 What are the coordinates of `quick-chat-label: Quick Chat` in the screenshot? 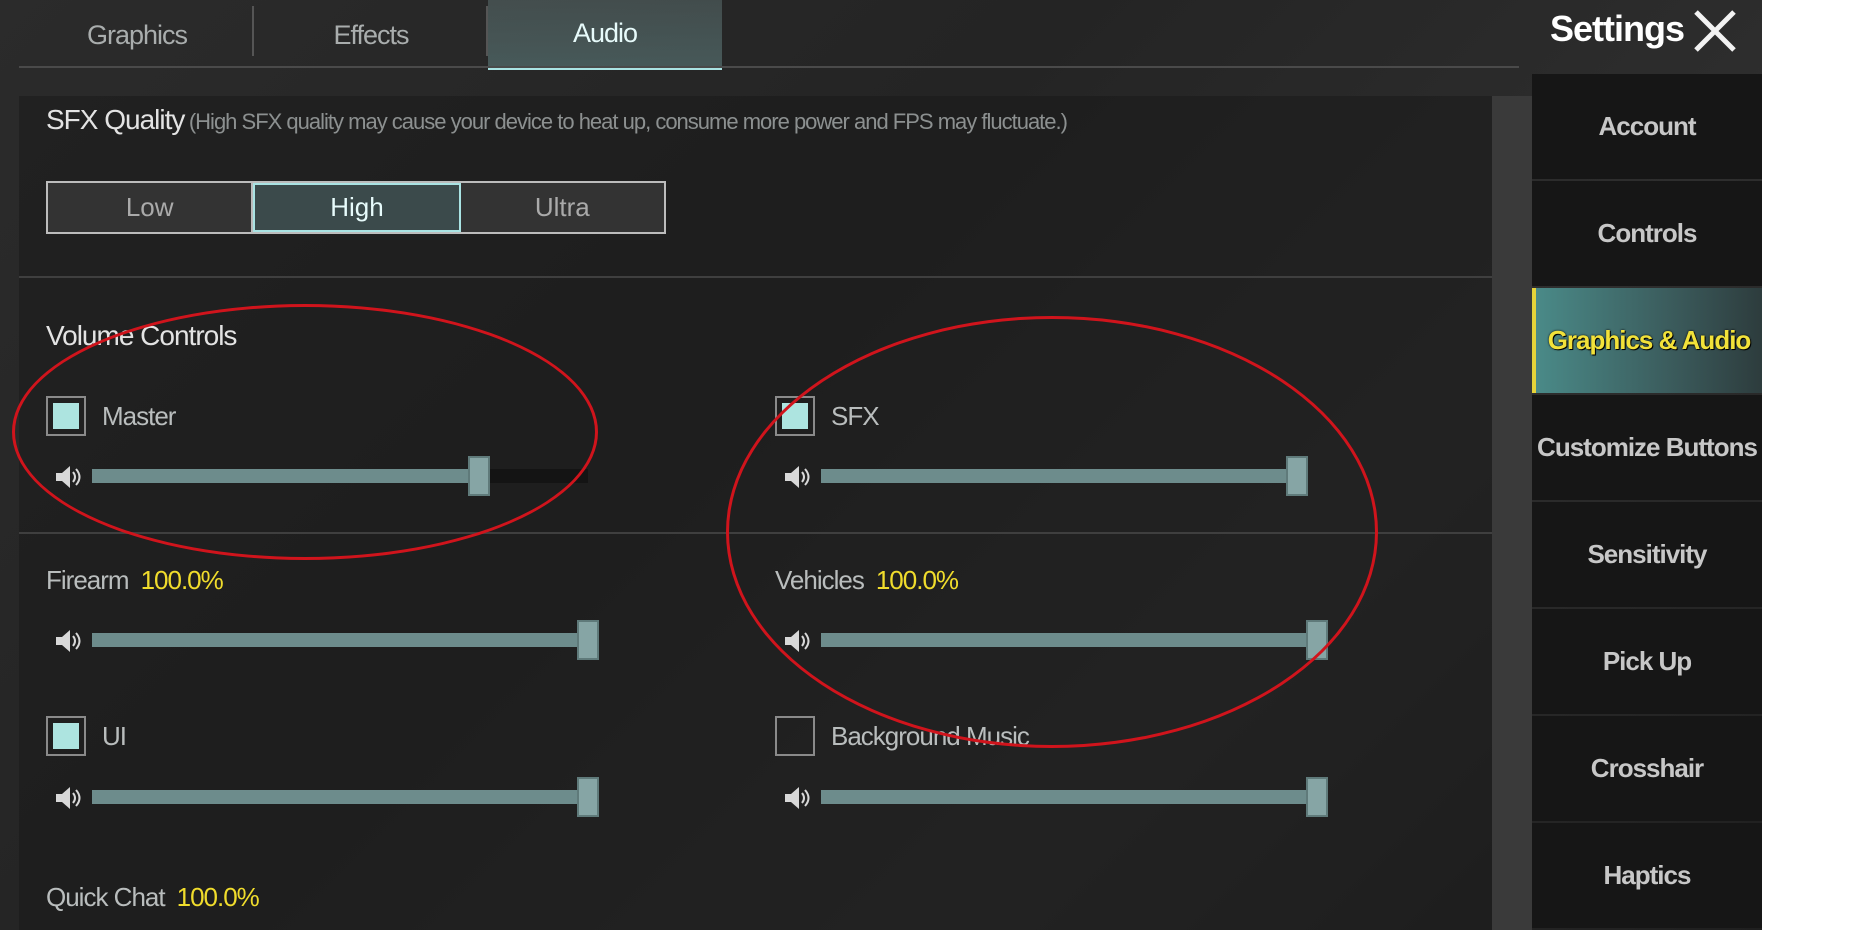 It's located at (106, 897).